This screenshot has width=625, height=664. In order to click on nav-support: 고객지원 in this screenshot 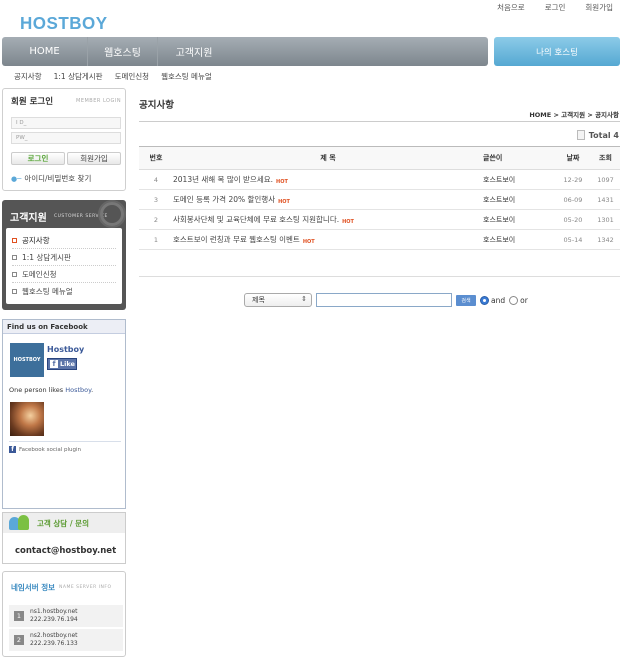, I will do `click(194, 51)`.